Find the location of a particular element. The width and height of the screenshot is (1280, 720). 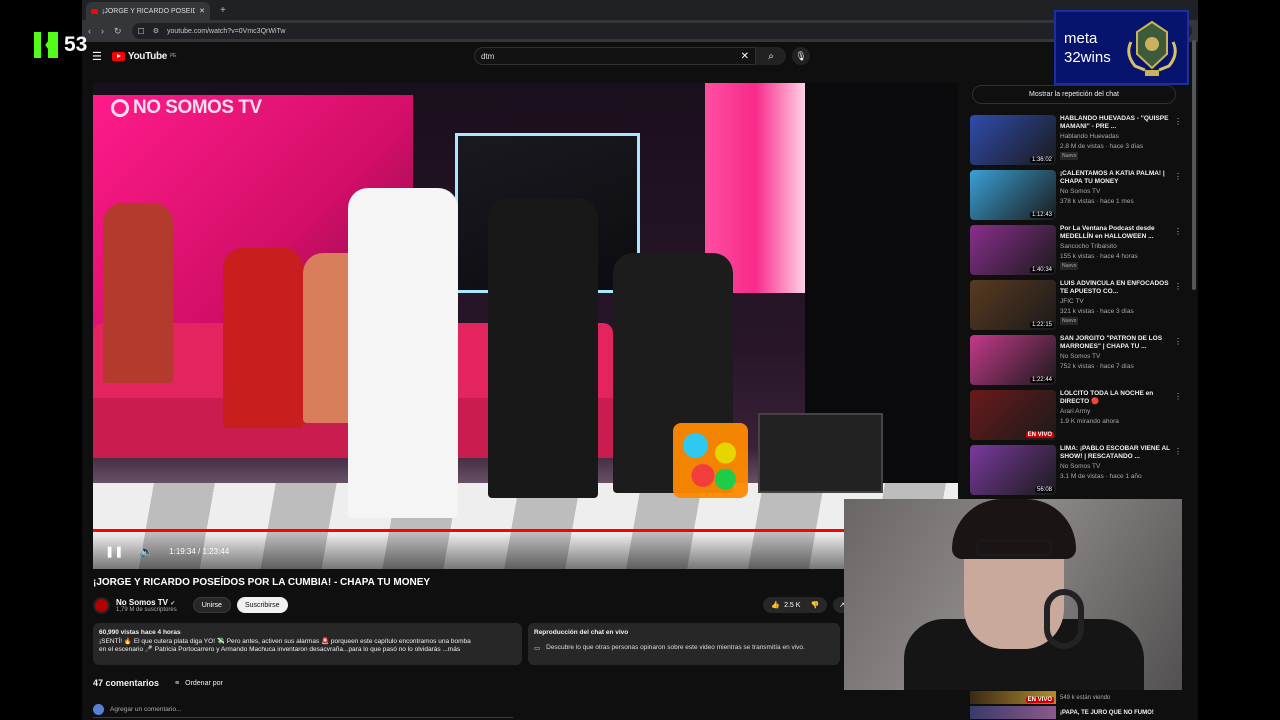

forward-icon: › is located at coordinates (102, 31).